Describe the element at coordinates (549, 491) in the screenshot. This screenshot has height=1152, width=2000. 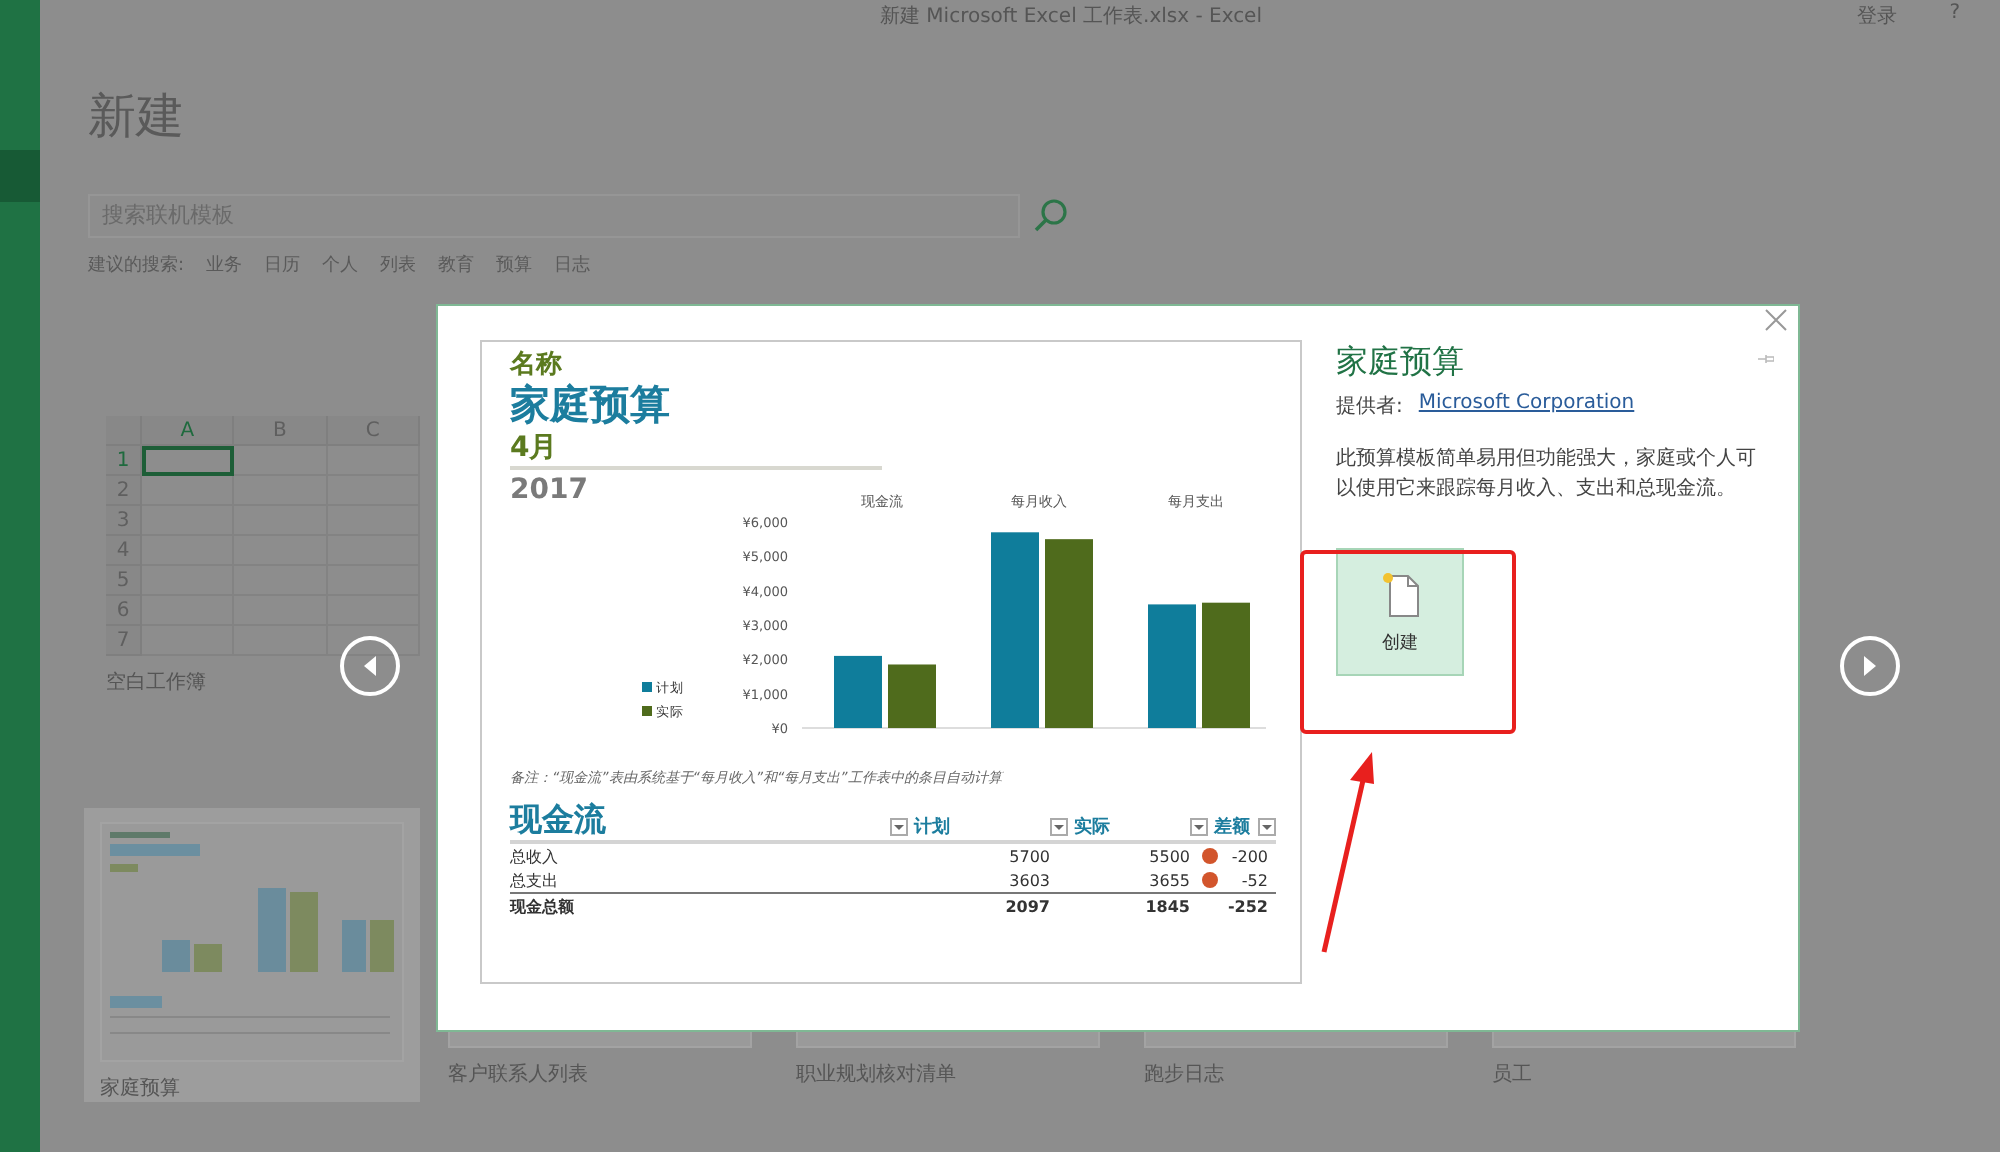
I see `sheet-year: 2017` at that location.